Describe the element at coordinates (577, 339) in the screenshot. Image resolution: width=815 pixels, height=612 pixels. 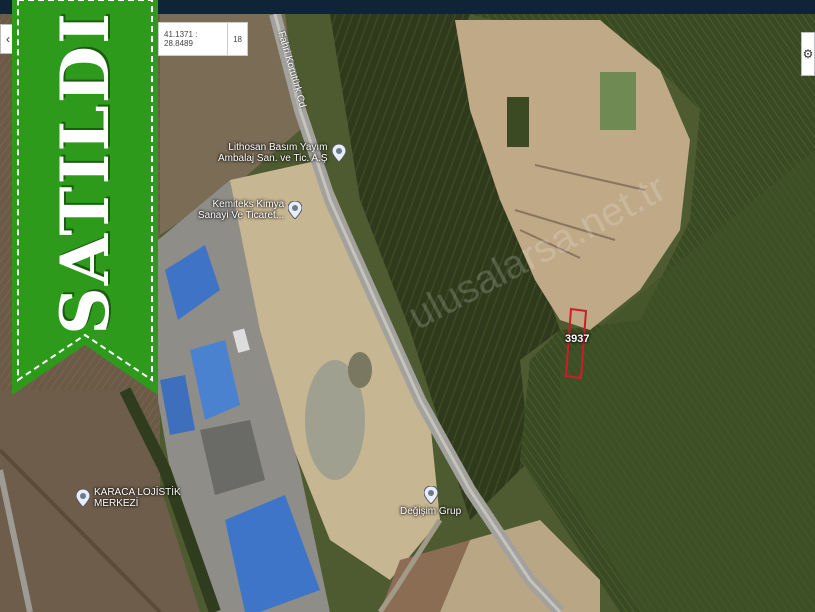
I see `parcel-number: 3937` at that location.